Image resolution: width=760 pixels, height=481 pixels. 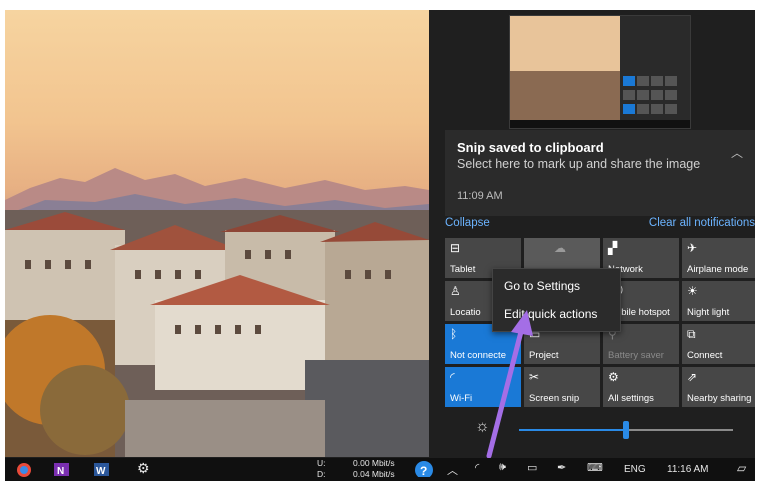 I want to click on app-icon-colorful, so click(x=24, y=469).